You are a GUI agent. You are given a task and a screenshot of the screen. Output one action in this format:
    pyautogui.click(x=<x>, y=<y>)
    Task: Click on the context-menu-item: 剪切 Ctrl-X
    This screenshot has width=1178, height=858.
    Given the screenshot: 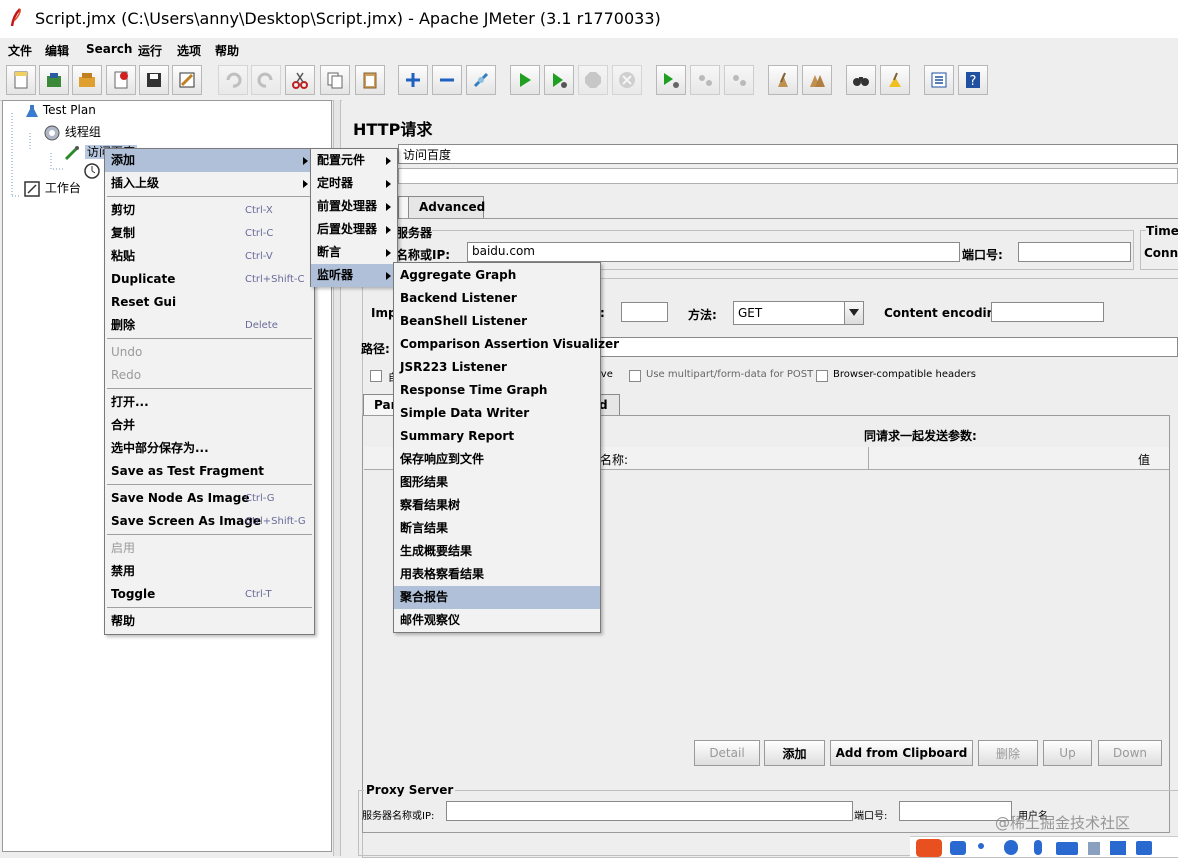 What is the action you would take?
    pyautogui.click(x=209, y=210)
    